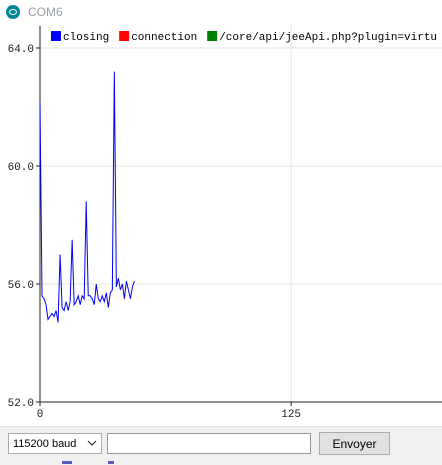 This screenshot has height=465, width=442. Describe the element at coordinates (86, 38) in the screenshot. I see `legend-label: closing` at that location.